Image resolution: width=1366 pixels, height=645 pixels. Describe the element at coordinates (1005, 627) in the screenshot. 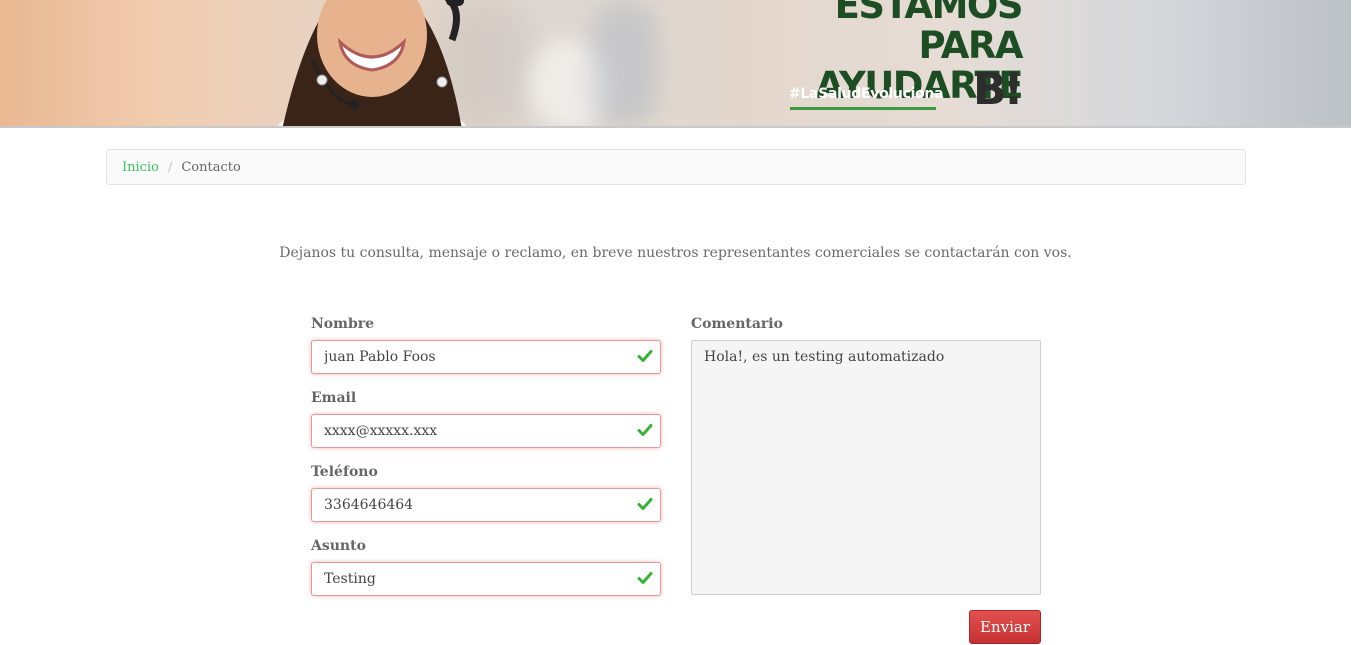

I see `enviar-button: Enviar` at that location.